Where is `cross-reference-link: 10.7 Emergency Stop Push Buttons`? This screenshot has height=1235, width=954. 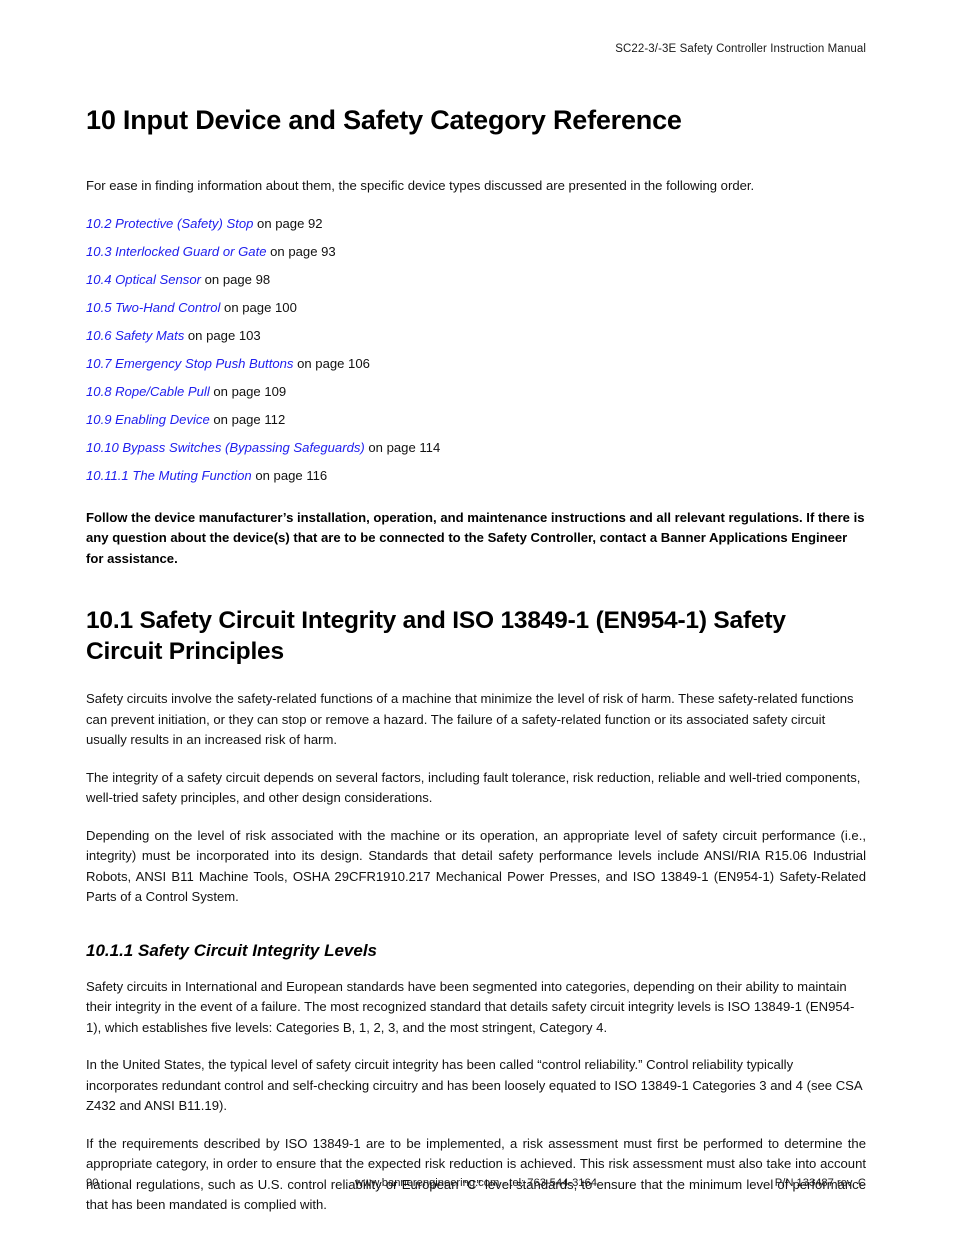
cross-reference-link: 10.7 Emergency Stop Push Buttons is located at coordinates (189, 363).